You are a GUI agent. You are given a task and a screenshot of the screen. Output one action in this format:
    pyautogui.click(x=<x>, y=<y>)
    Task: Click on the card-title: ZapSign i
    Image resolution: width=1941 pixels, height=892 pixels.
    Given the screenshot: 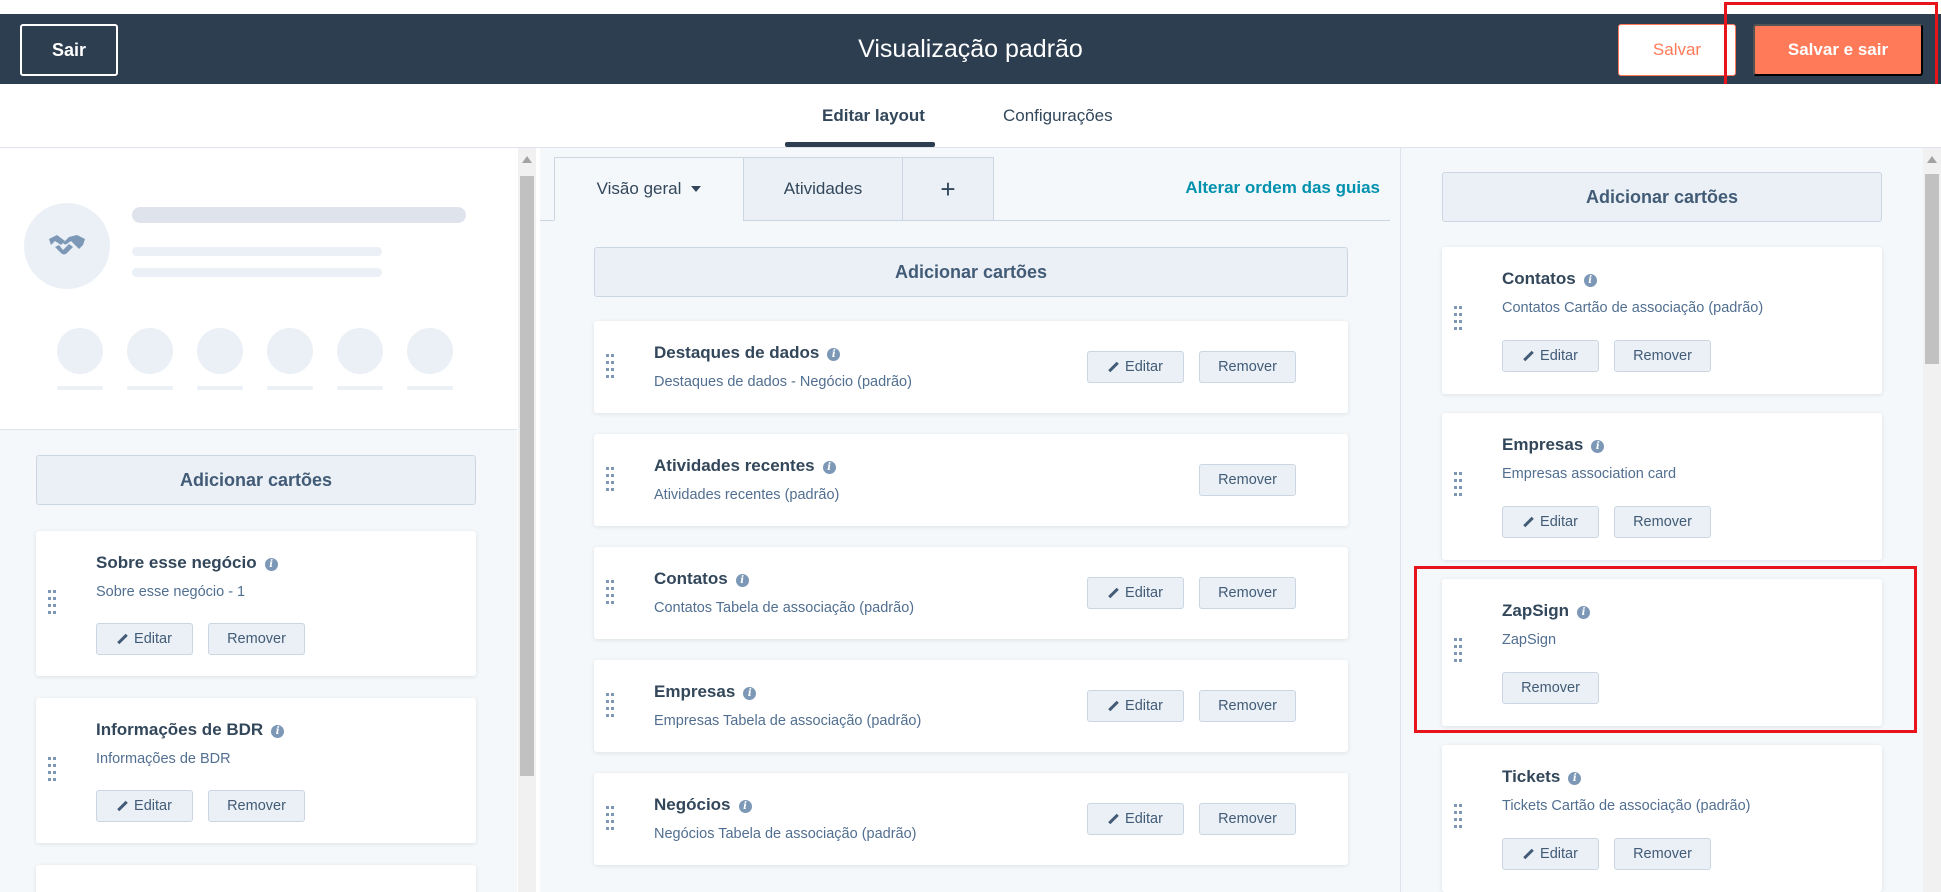 What is the action you would take?
    pyautogui.click(x=1546, y=611)
    